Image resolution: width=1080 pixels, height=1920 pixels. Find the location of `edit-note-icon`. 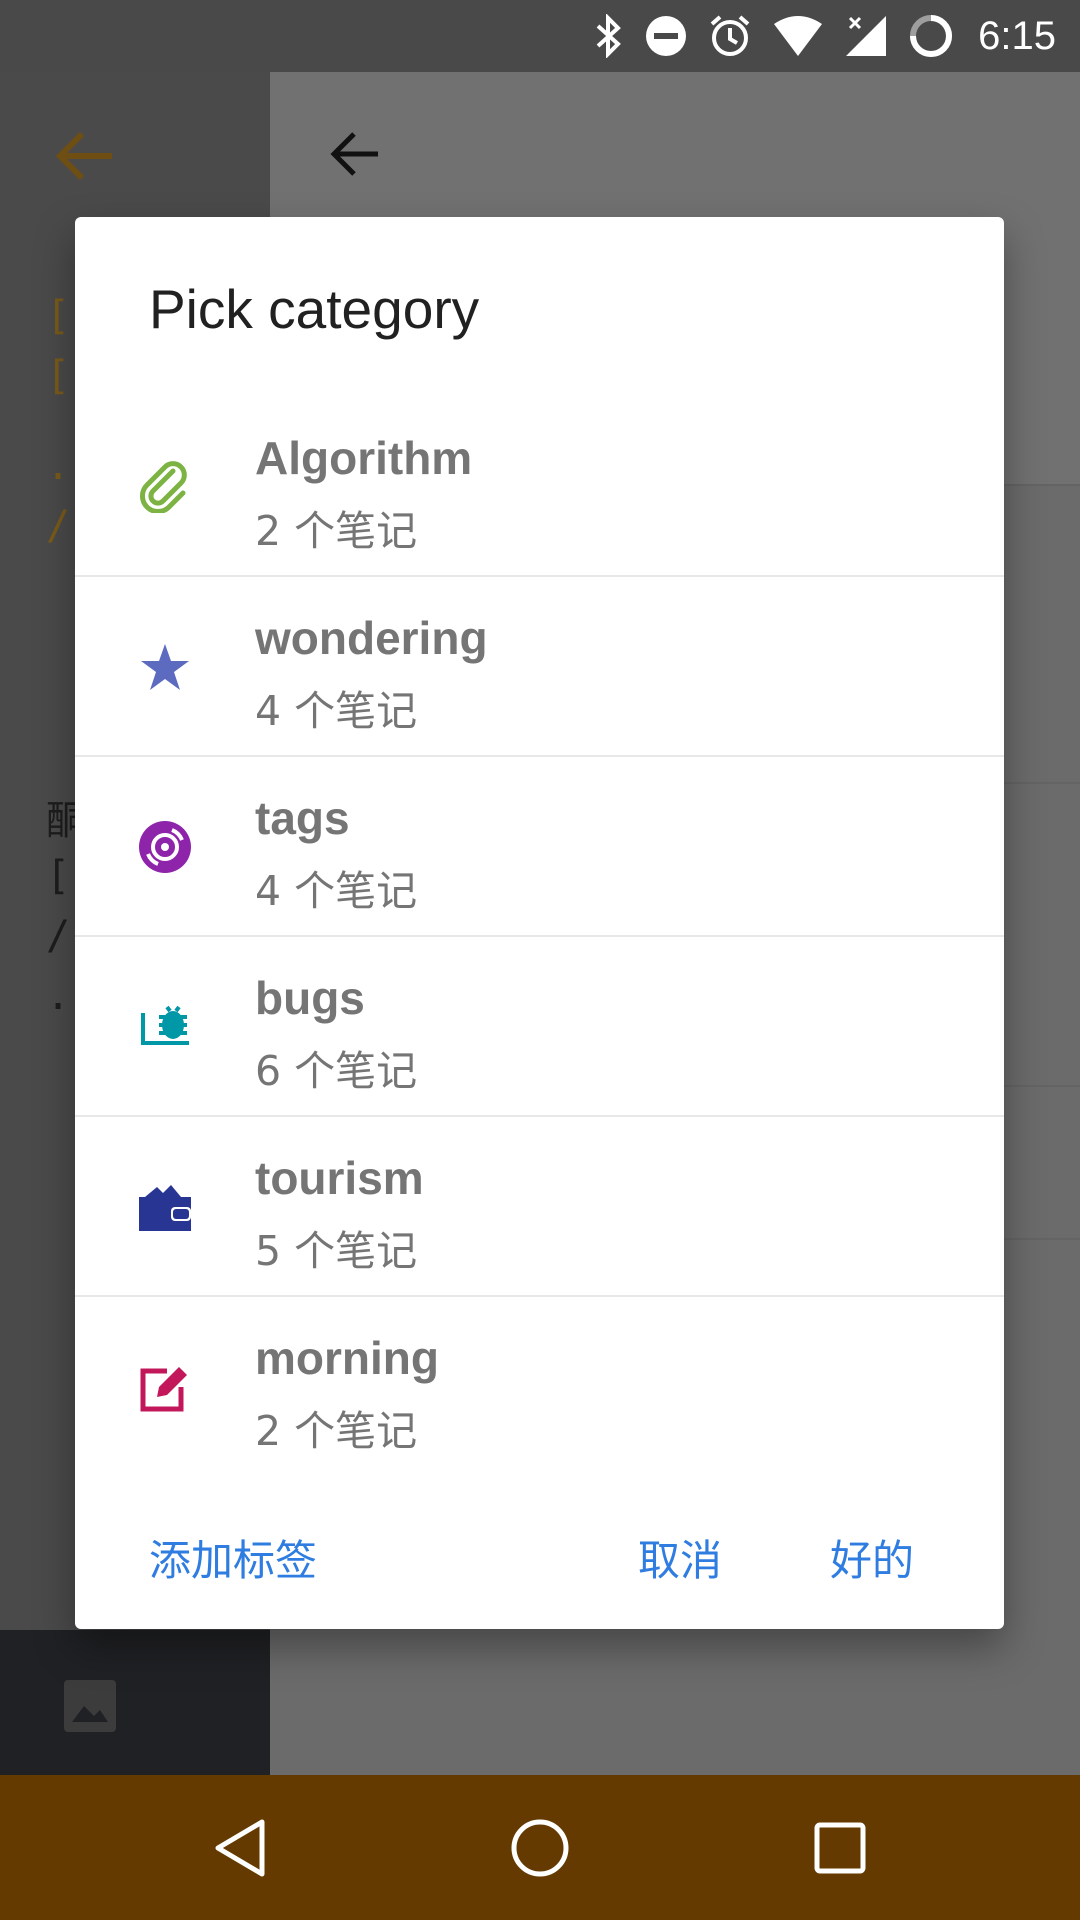

edit-note-icon is located at coordinates (165, 1387).